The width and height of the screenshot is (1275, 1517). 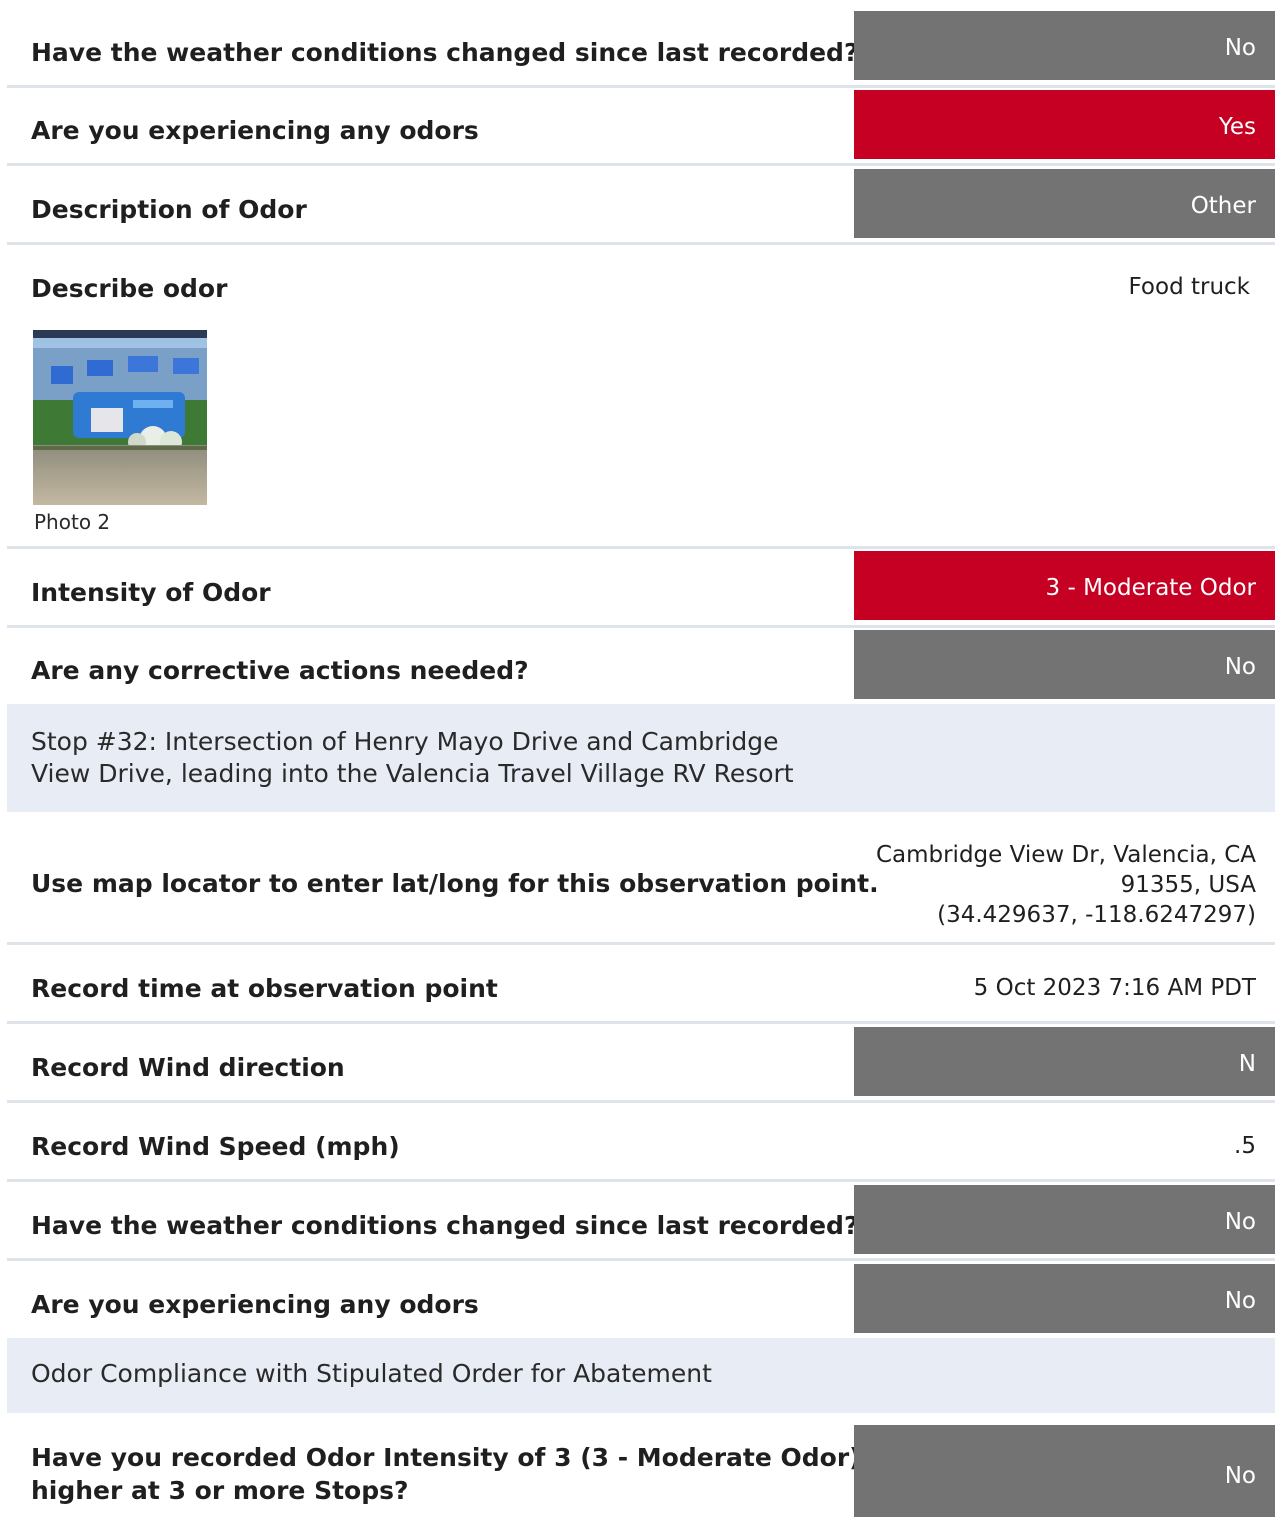 What do you see at coordinates (641, 665) in the screenshot?
I see `form-row: Are any corrective actions needed? No` at bounding box center [641, 665].